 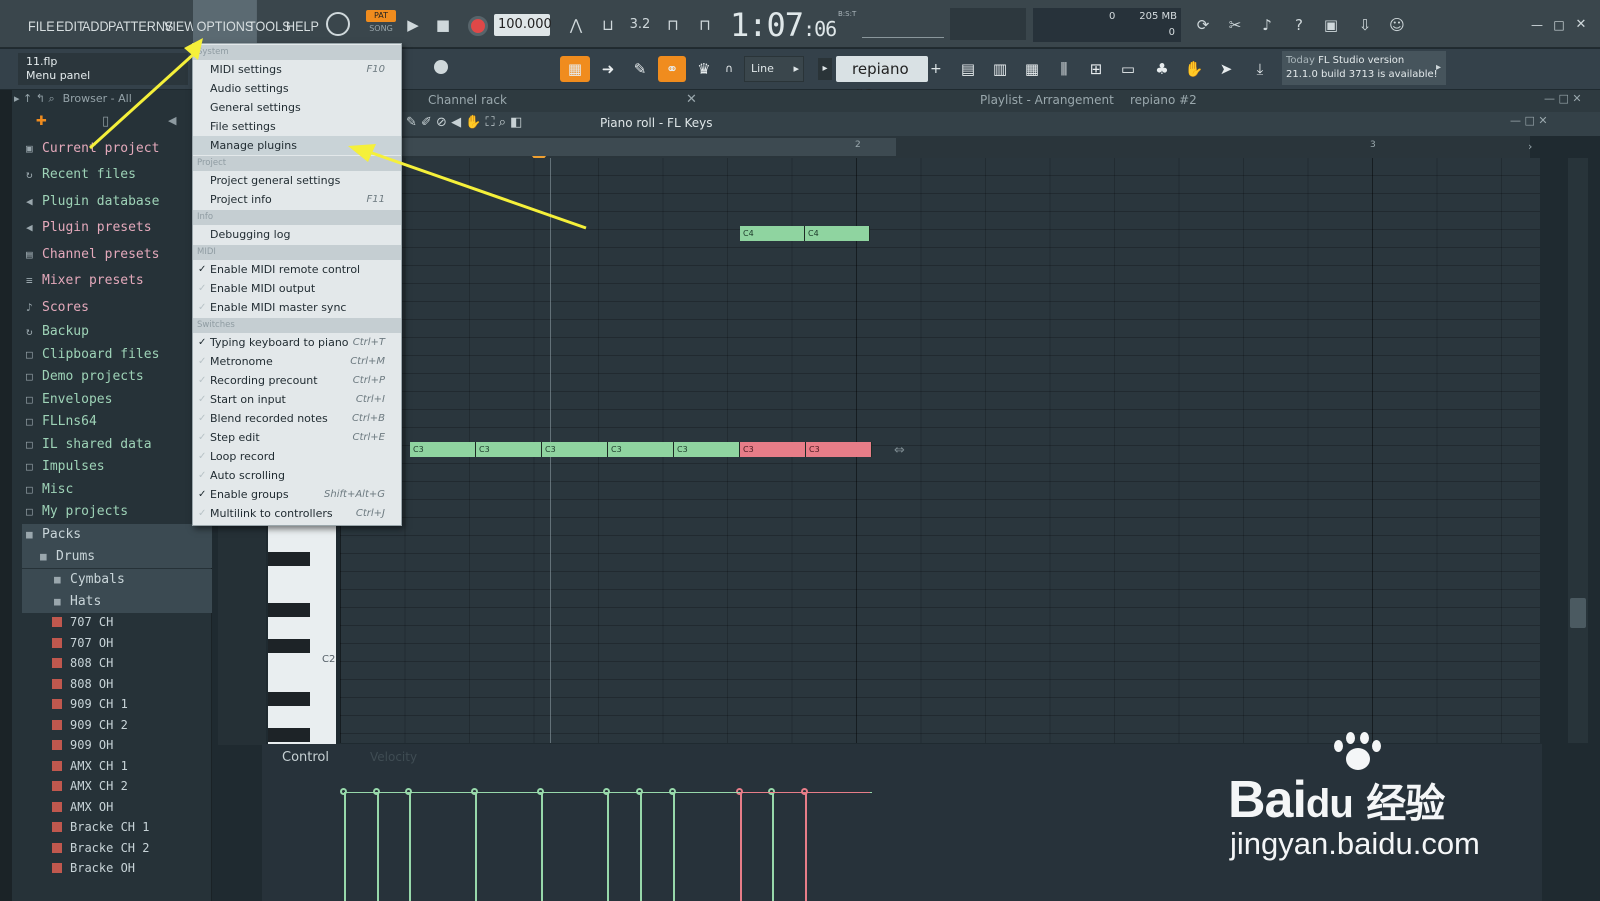 What do you see at coordinates (1357, 752) in the screenshot?
I see `paw-logo-icon` at bounding box center [1357, 752].